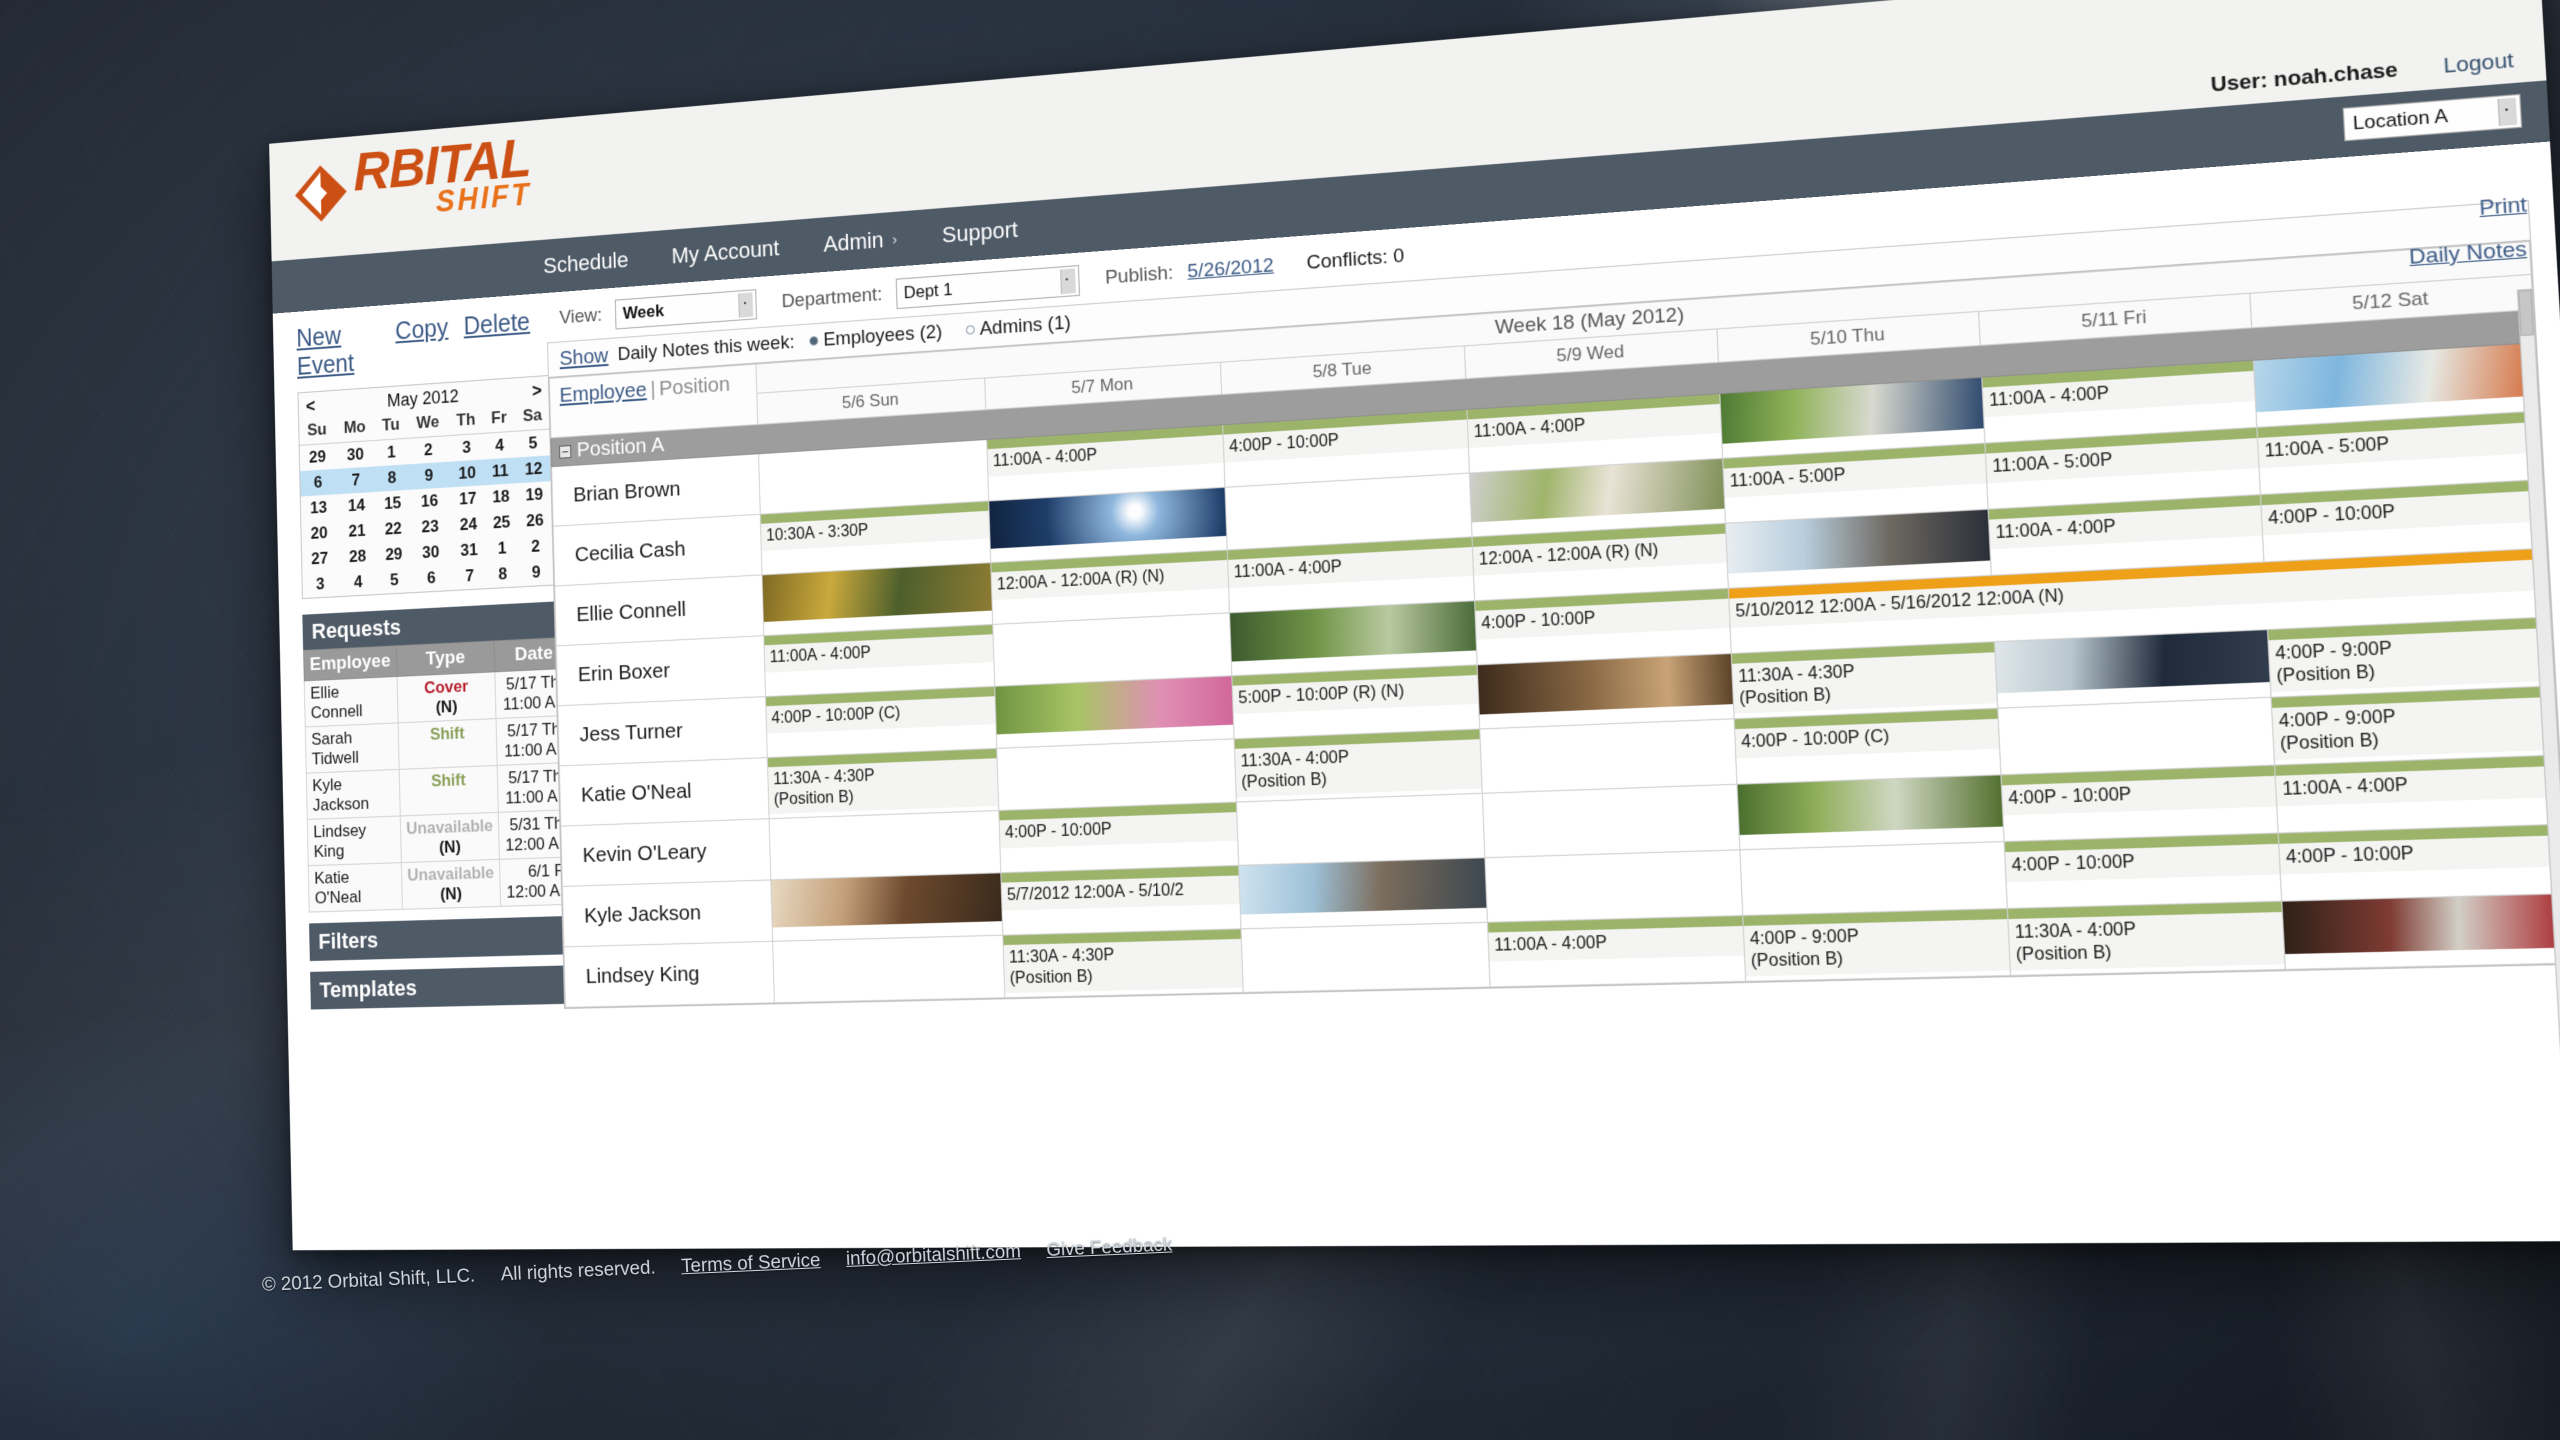  I want to click on scrollbar-thumb, so click(2526, 313).